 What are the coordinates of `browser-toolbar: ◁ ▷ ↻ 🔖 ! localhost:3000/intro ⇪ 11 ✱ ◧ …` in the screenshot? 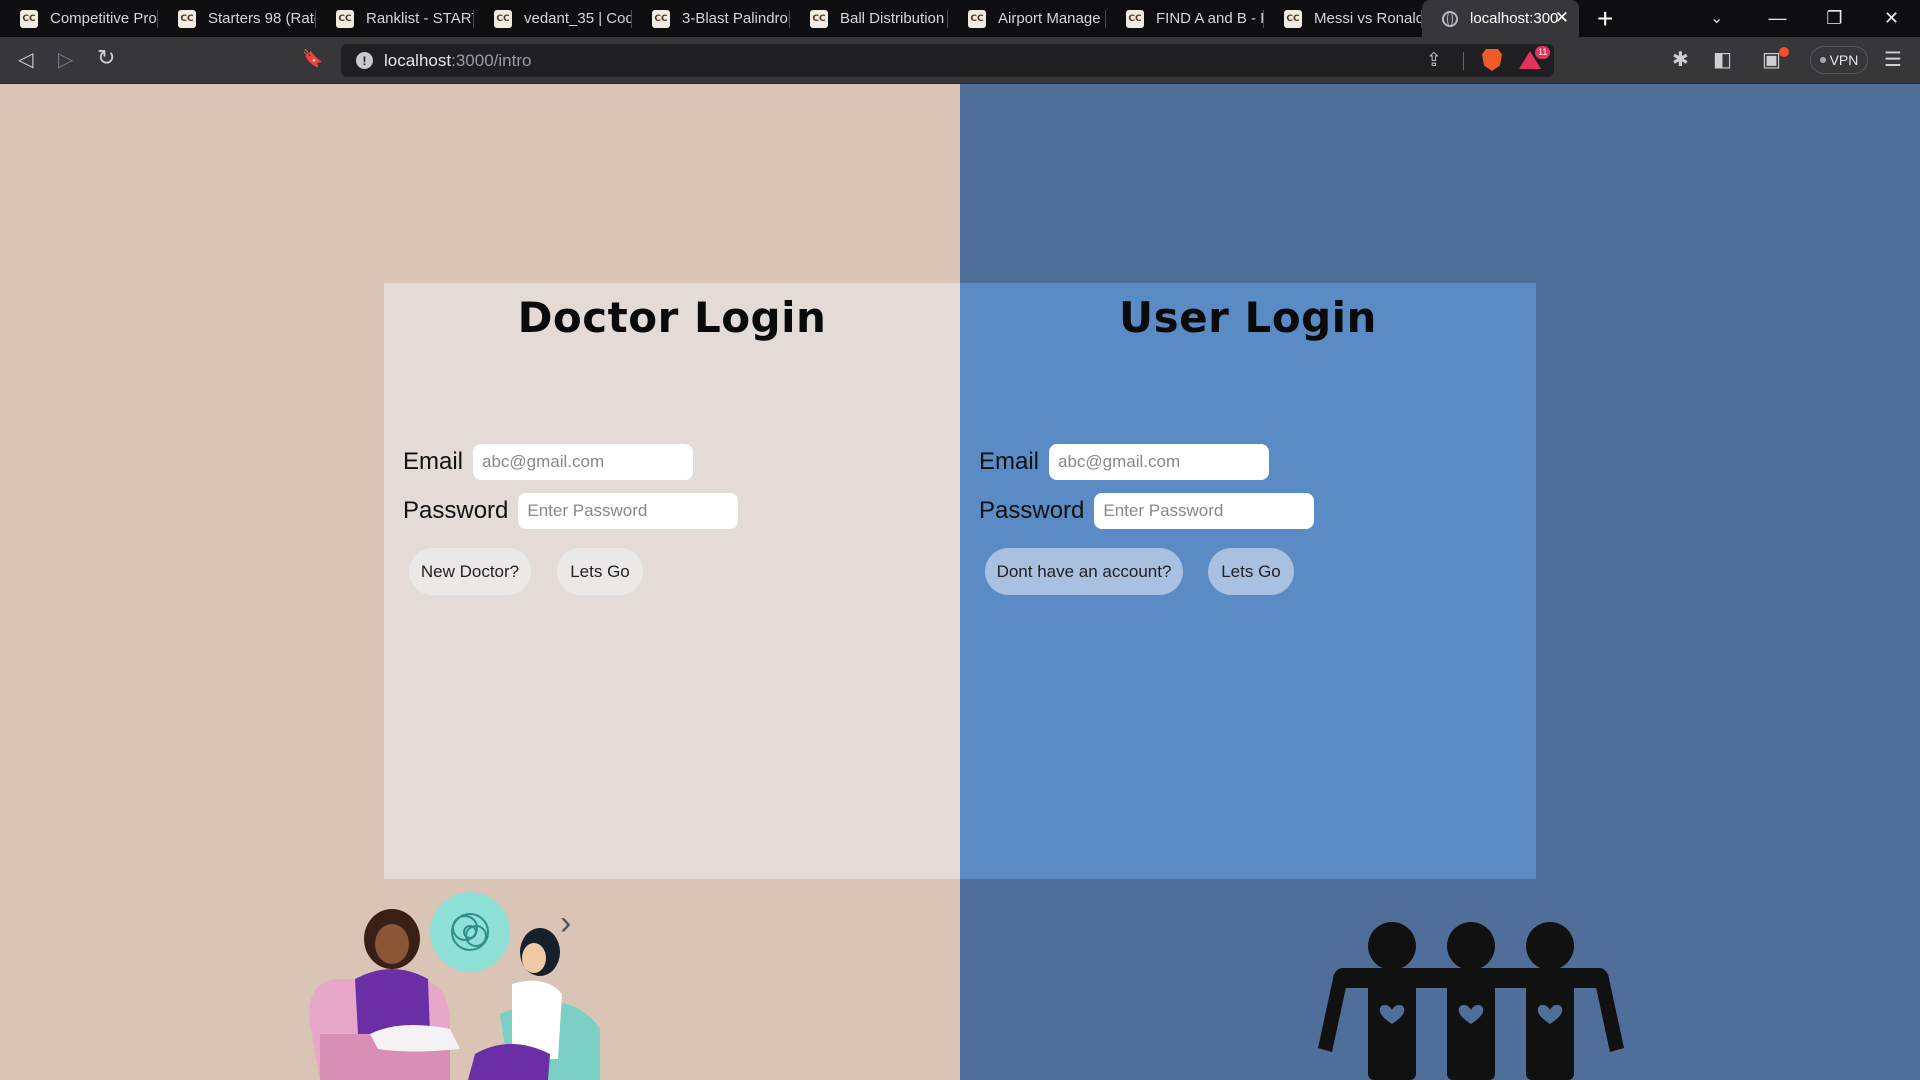 It's located at (960, 60).